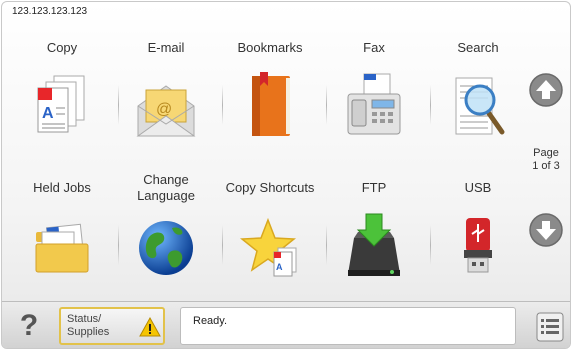  What do you see at coordinates (546, 153) in the screenshot?
I see `page-label: Page` at bounding box center [546, 153].